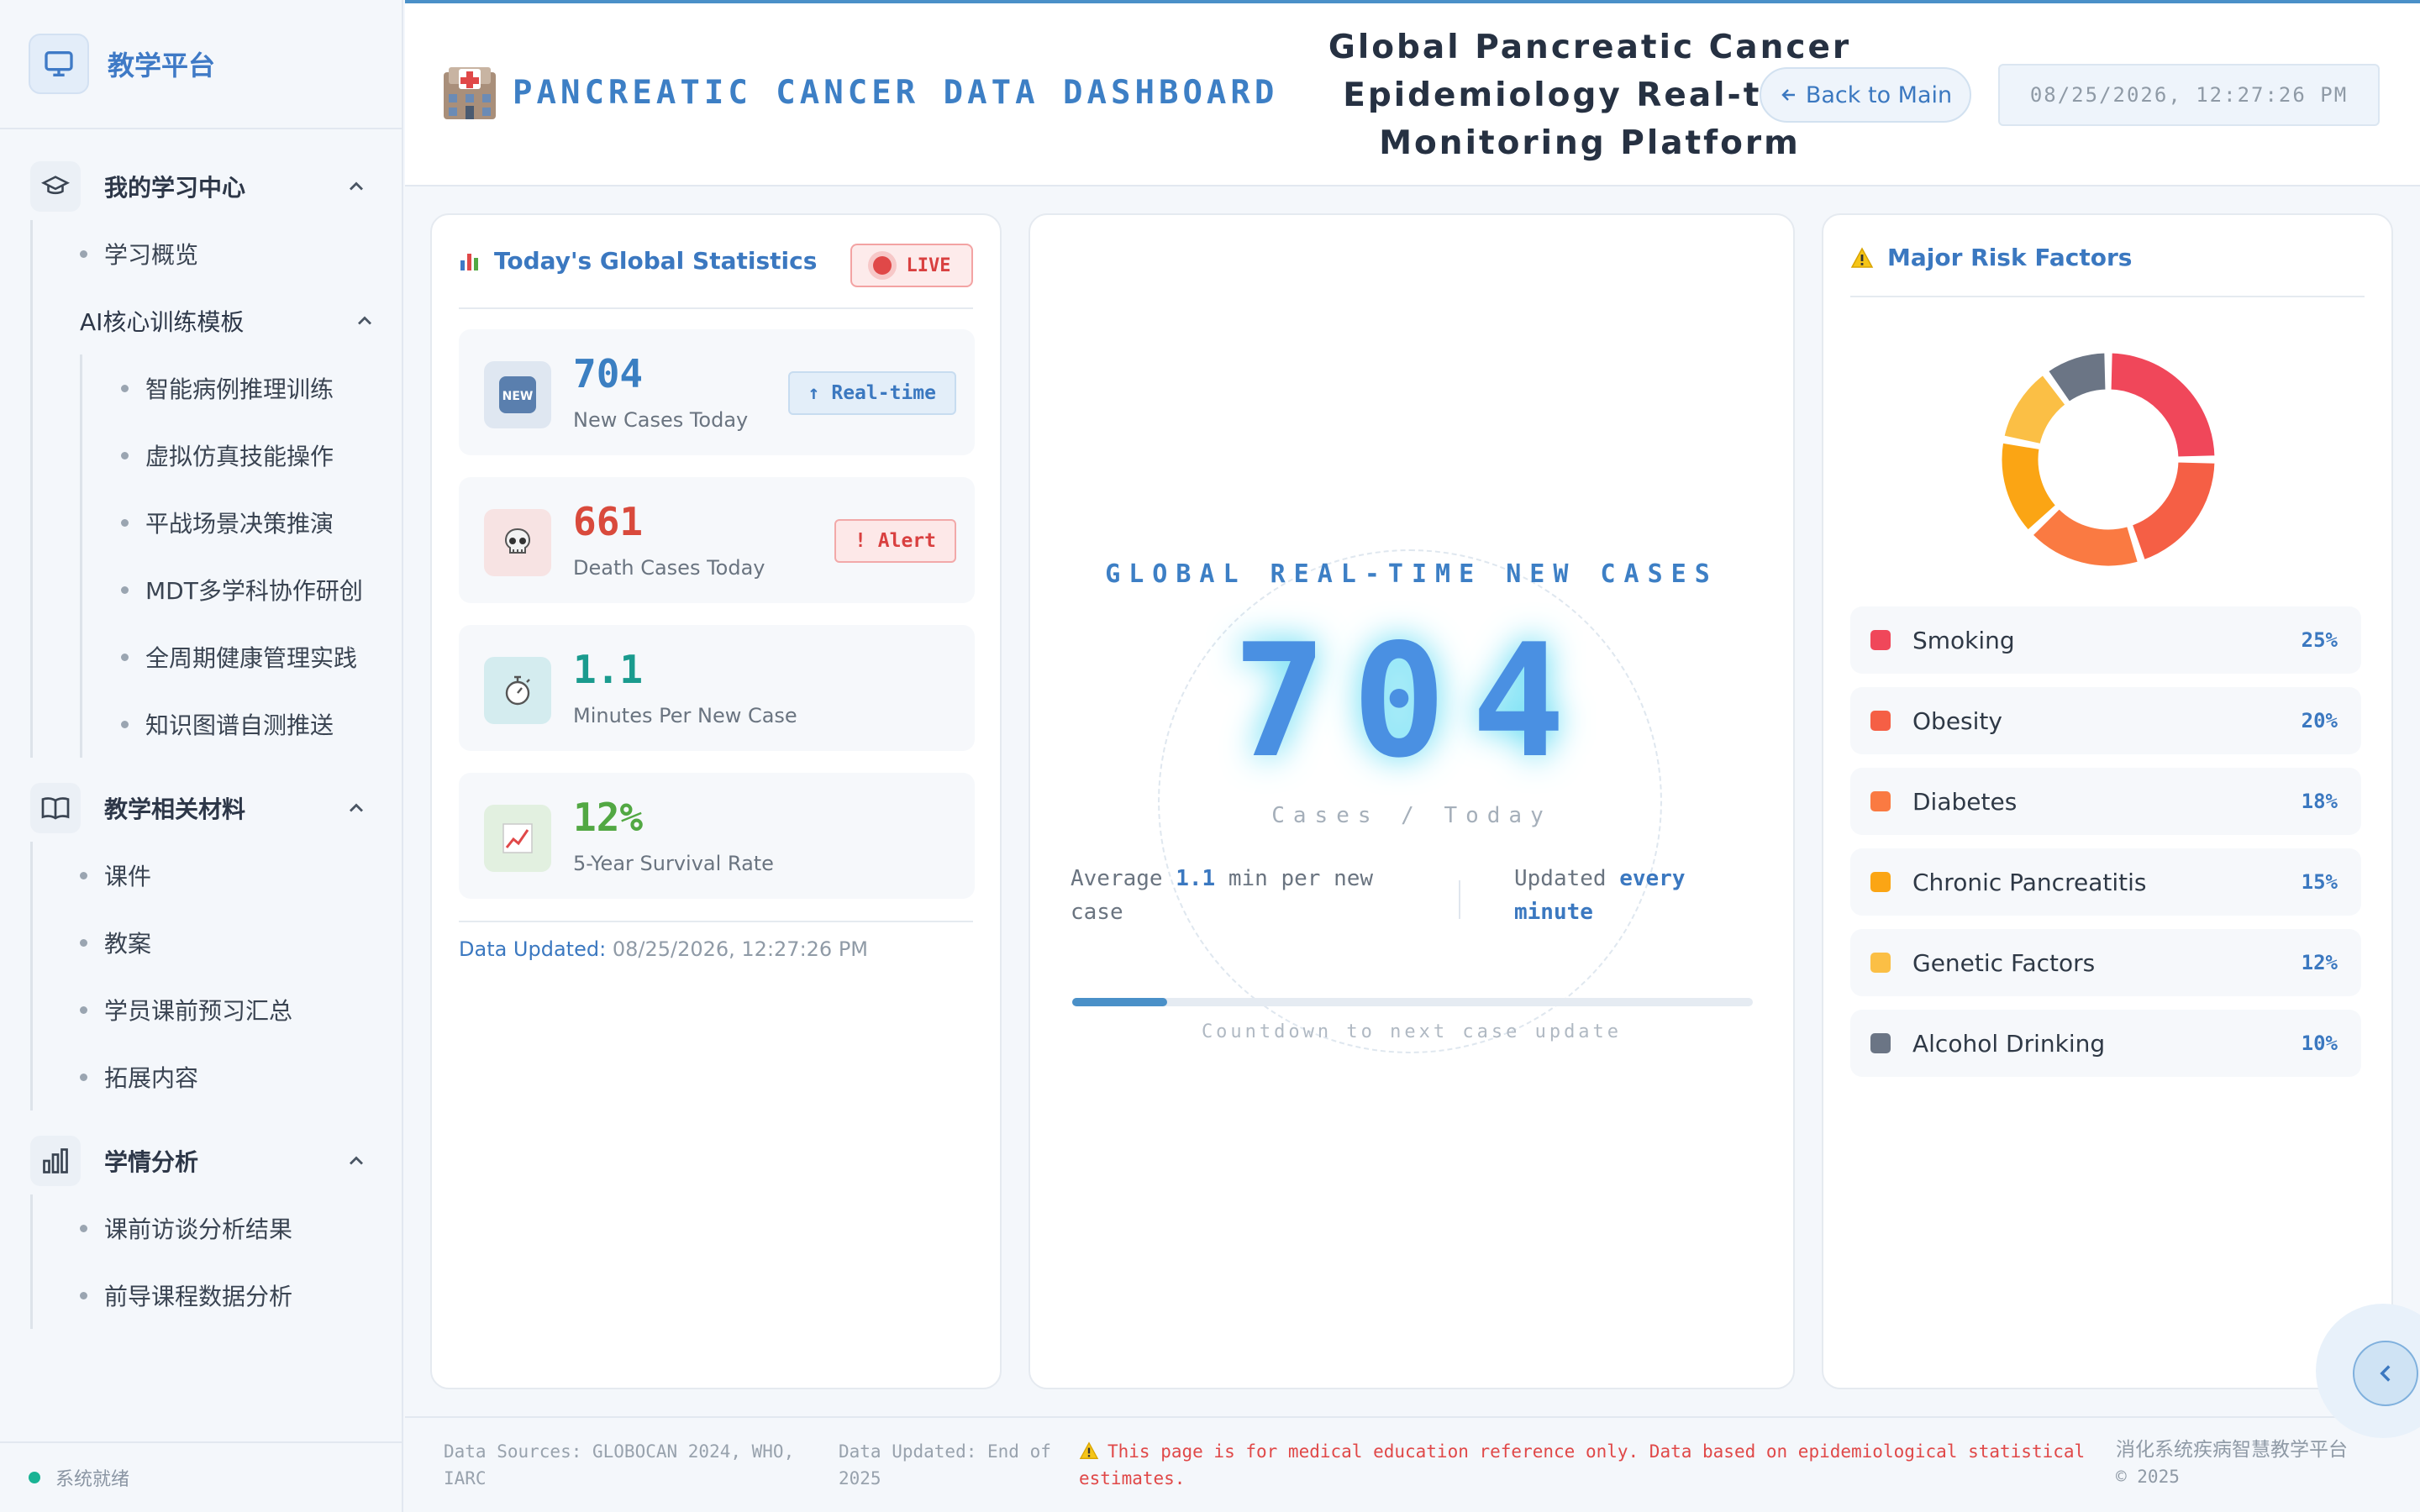 This screenshot has height=1512, width=2420. What do you see at coordinates (151, 255) in the screenshot?
I see `sidebar-item-label: 学习概览` at bounding box center [151, 255].